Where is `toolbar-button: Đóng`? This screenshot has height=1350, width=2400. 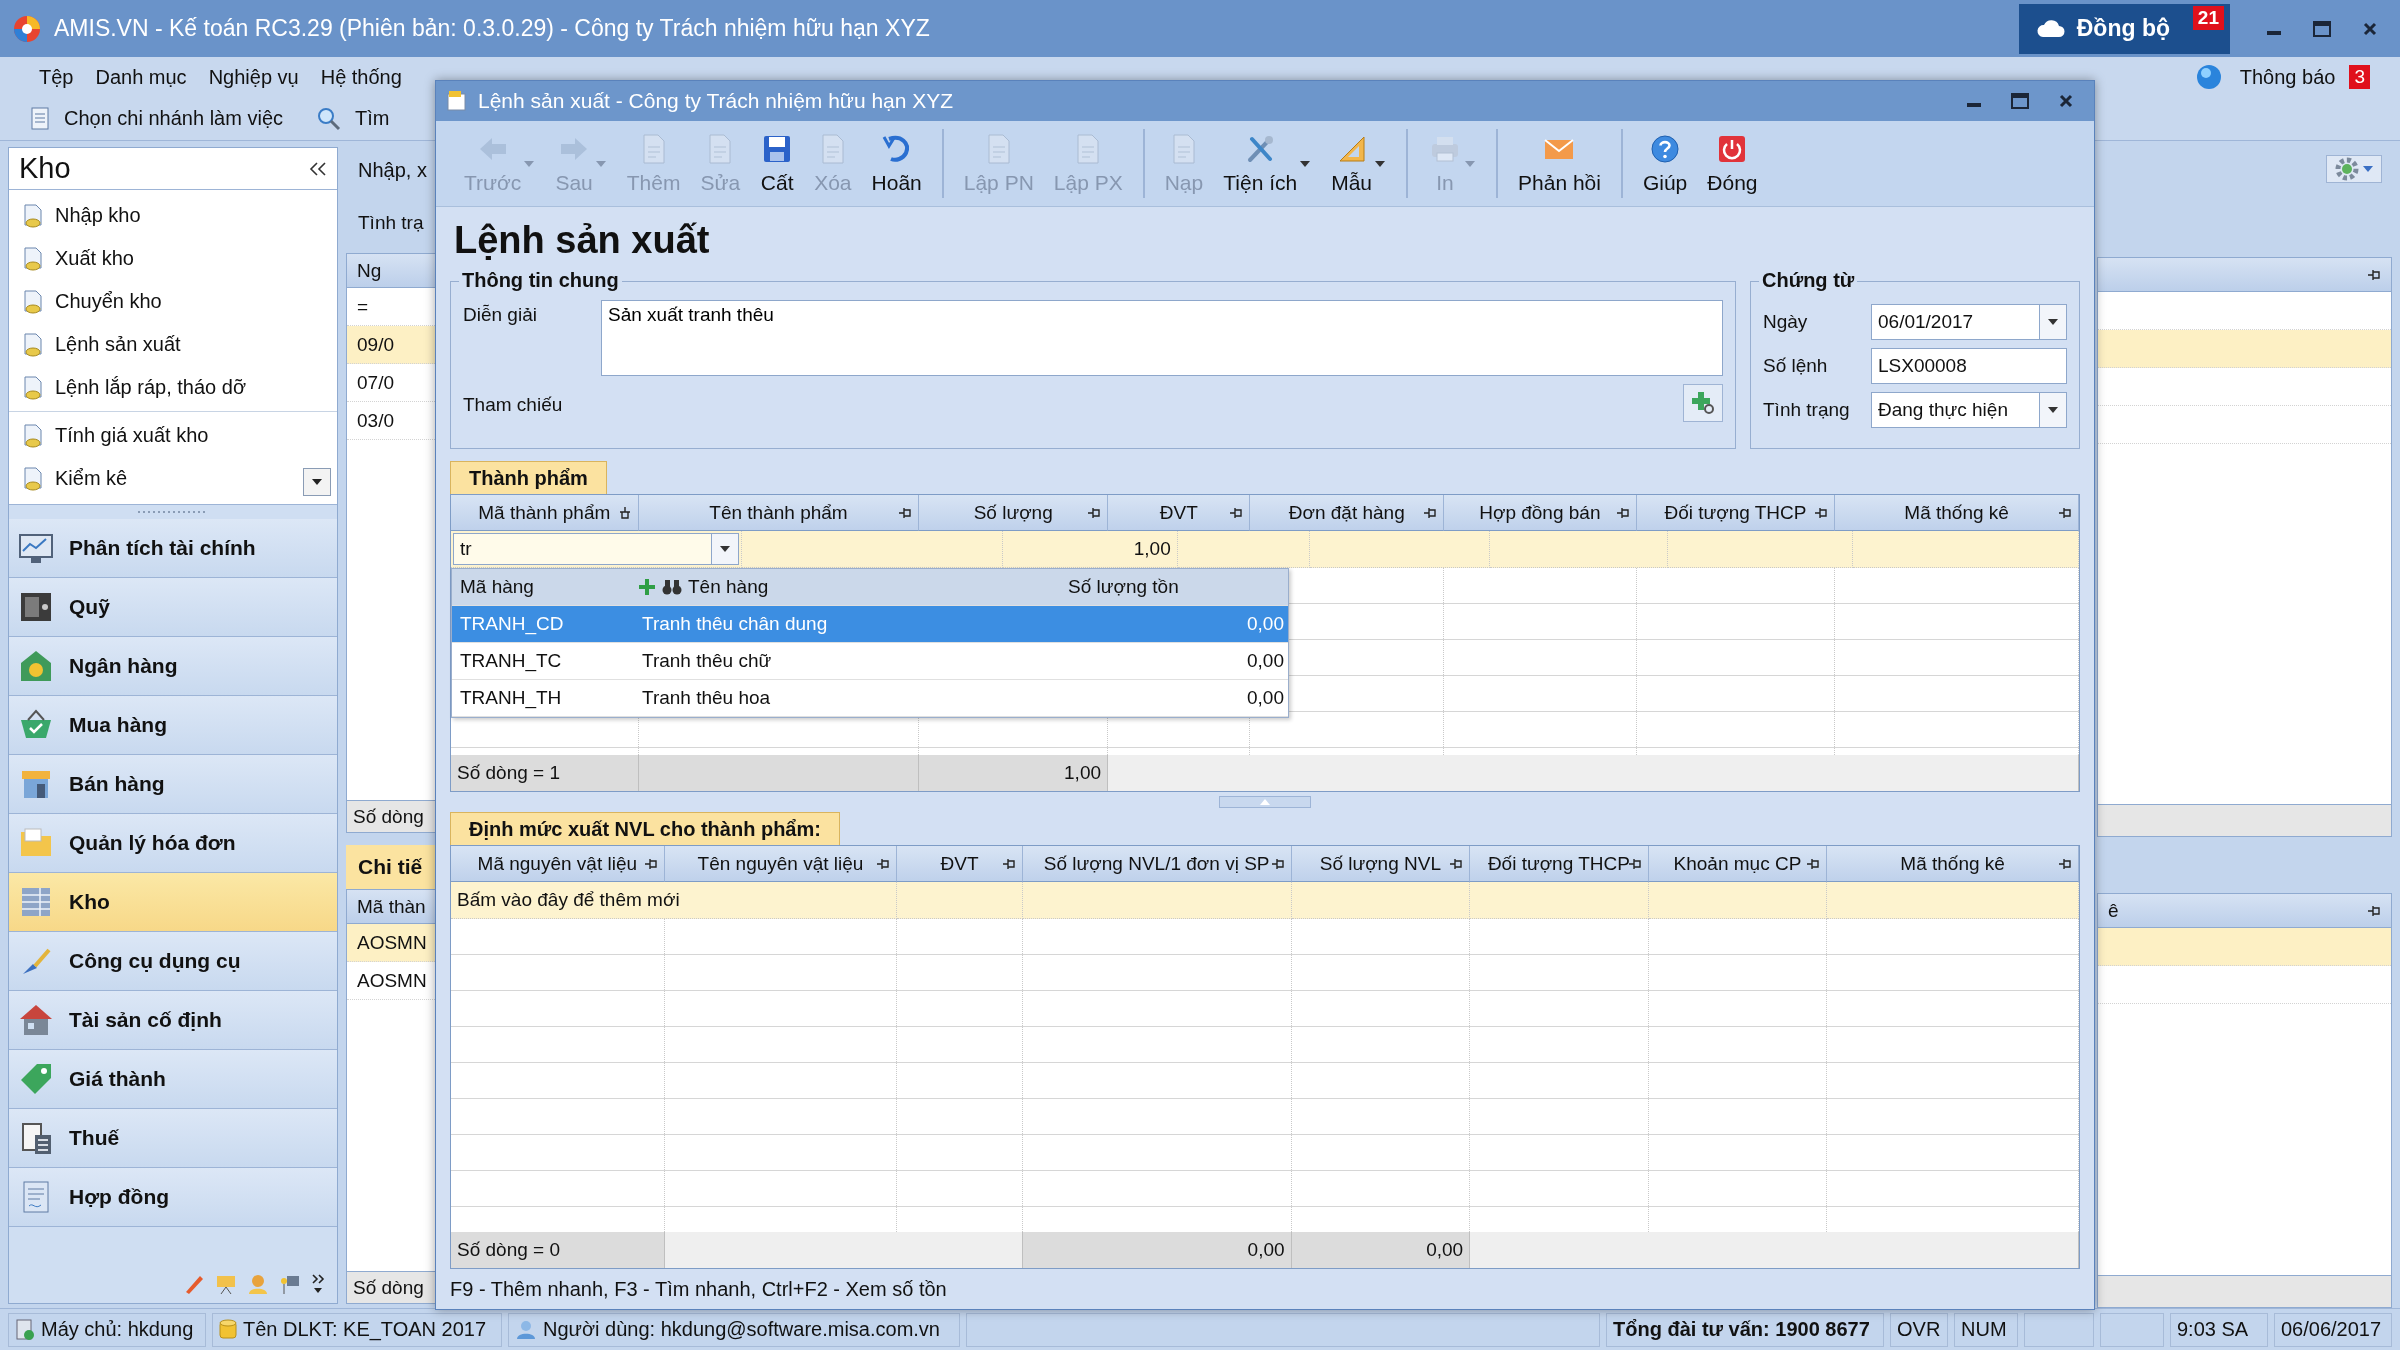 toolbar-button: Đóng is located at coordinates (1732, 163).